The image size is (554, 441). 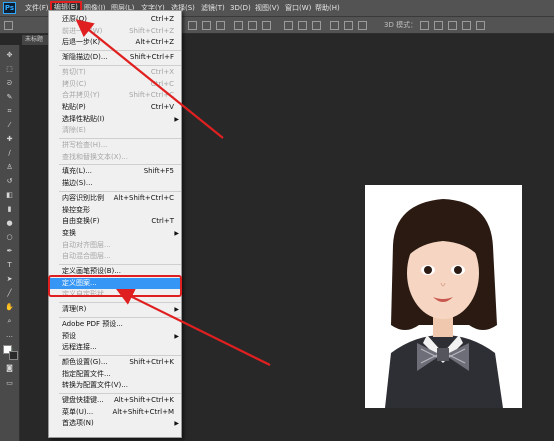 What do you see at coordinates (149, 79) in the screenshot?
I see `arrow-to-edit-menu` at bounding box center [149, 79].